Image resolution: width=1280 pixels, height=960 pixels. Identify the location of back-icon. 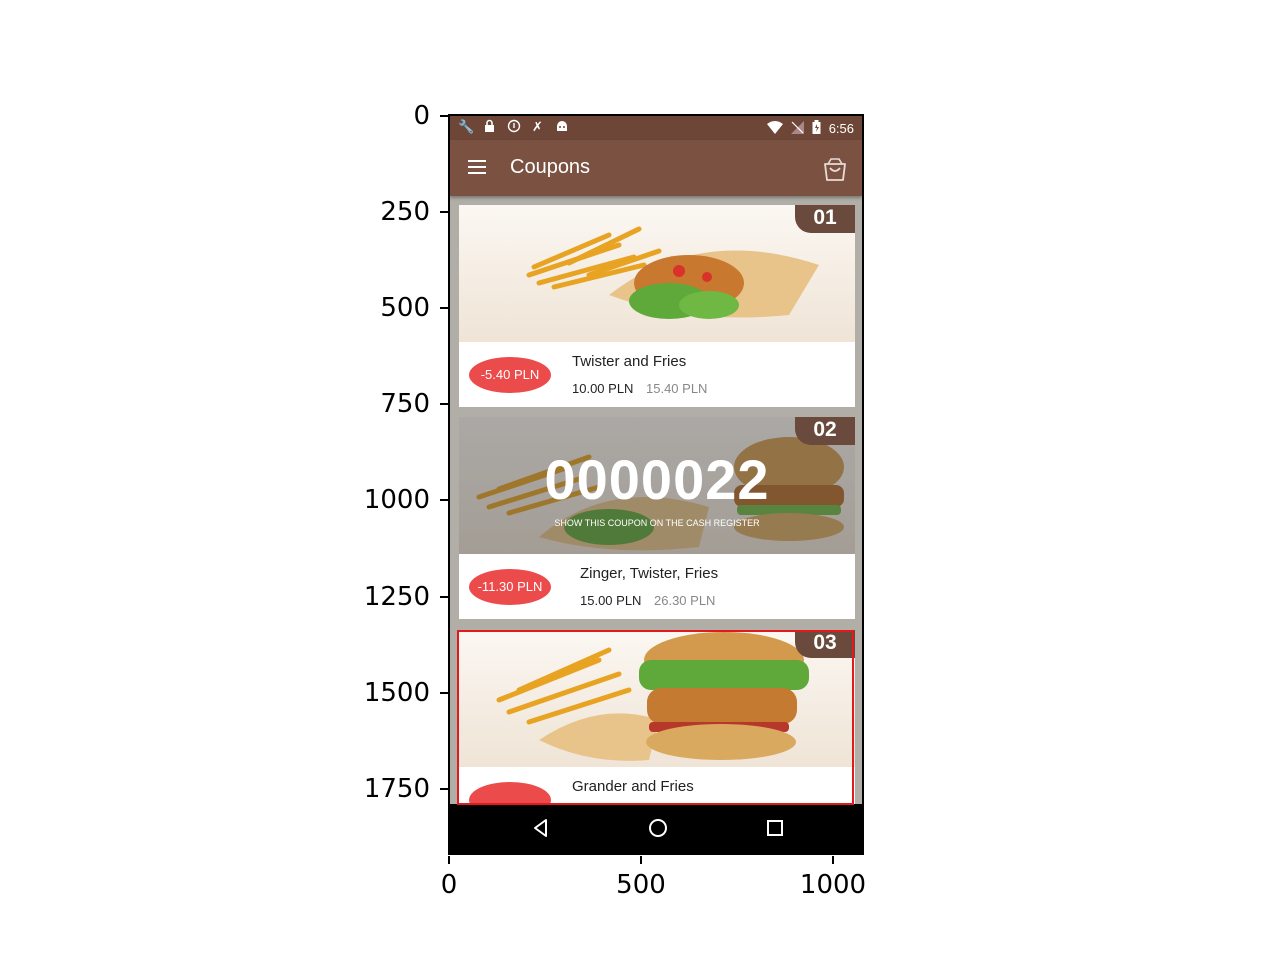
(541, 828).